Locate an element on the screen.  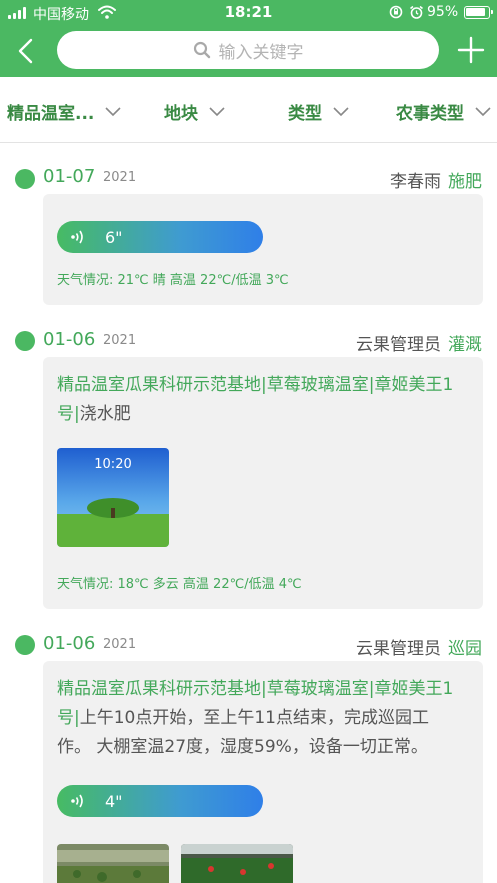
status-bar: 中国移动 18:21 95% is located at coordinates (248, 13).